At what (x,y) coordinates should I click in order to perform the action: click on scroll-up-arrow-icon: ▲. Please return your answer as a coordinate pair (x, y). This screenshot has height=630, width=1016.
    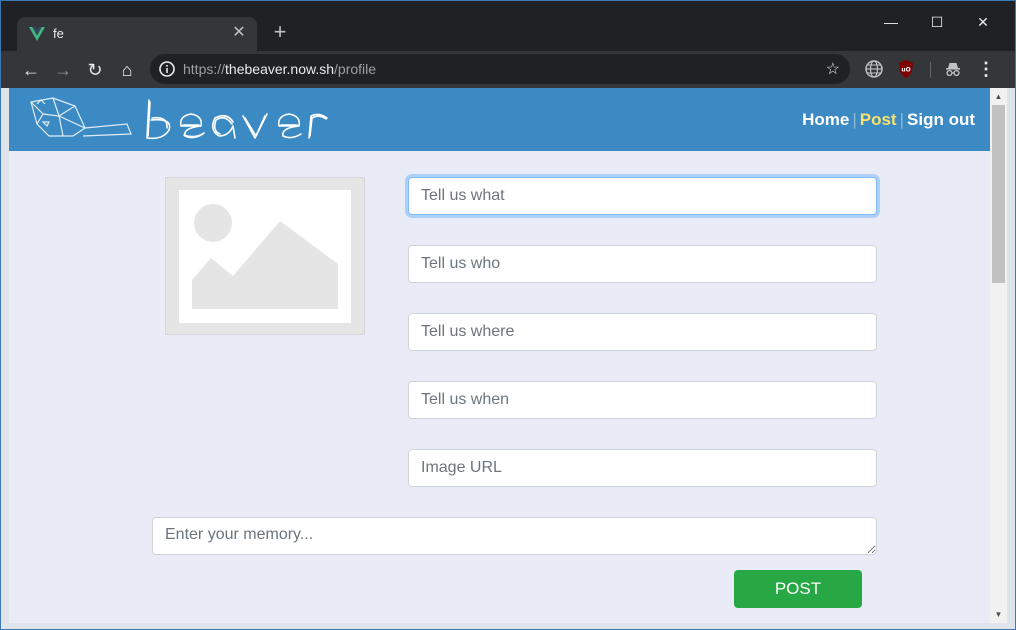
    Looking at the image, I should click on (998, 96).